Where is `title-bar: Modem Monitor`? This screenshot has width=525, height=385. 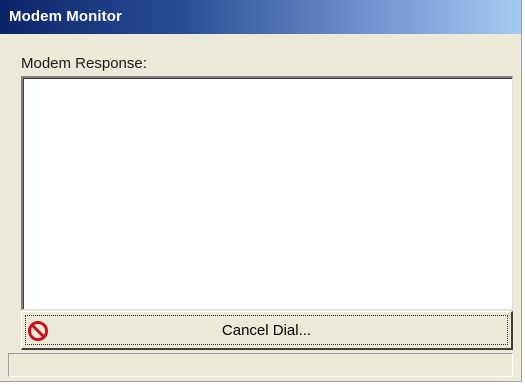
title-bar: Modem Monitor is located at coordinates (260, 17).